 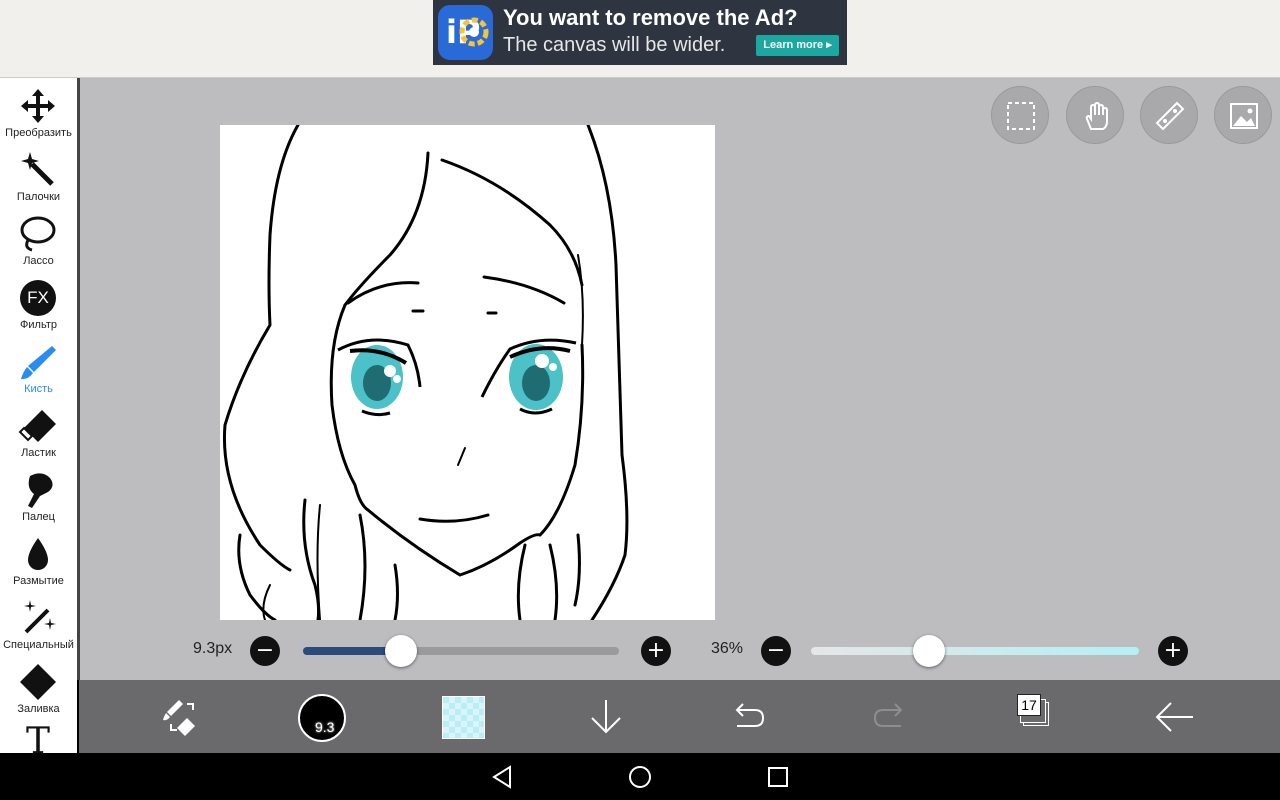 I want to click on move-icon, so click(x=38, y=106).